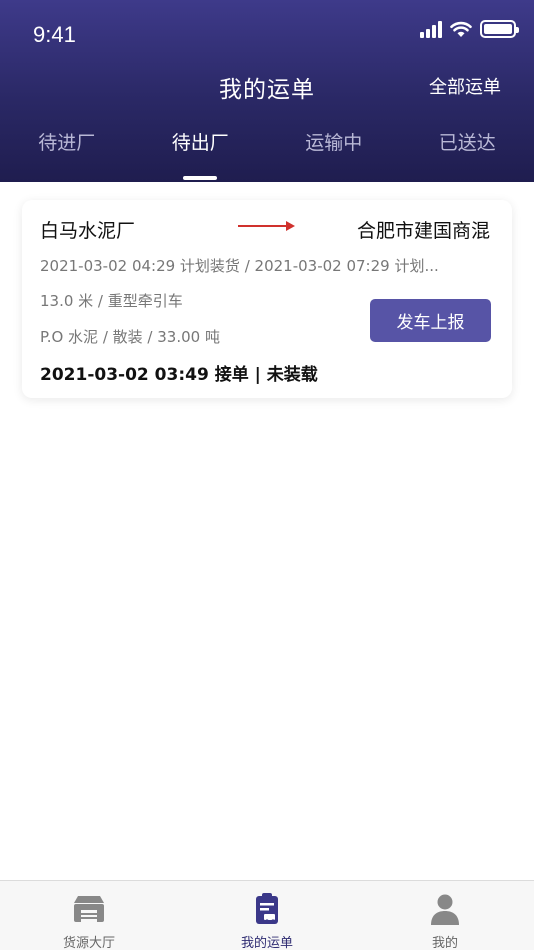 The width and height of the screenshot is (534, 950). I want to click on tab-pending-entry: 待进厂, so click(67, 153).